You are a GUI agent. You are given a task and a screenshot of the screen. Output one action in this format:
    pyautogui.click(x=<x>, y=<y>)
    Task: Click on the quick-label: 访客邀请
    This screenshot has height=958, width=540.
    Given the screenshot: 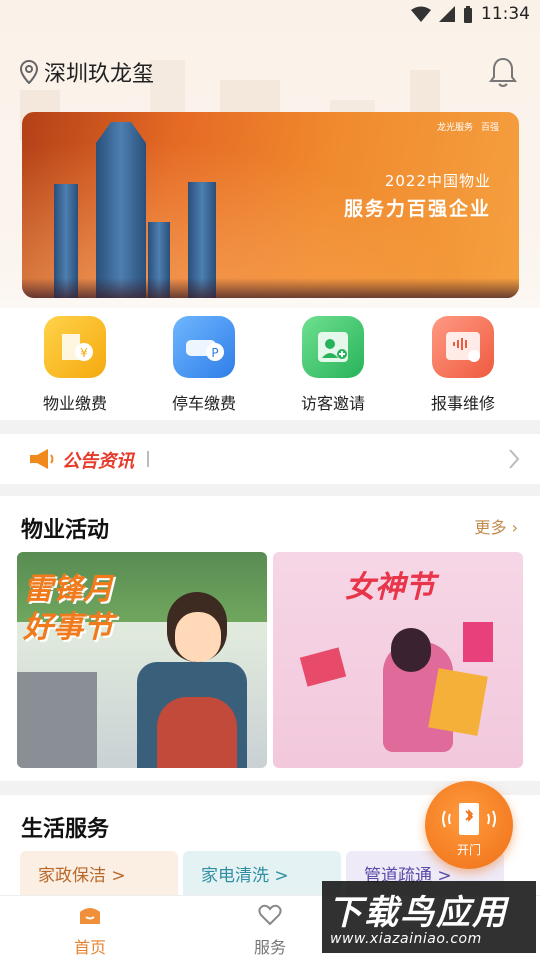 What is the action you would take?
    pyautogui.click(x=332, y=403)
    